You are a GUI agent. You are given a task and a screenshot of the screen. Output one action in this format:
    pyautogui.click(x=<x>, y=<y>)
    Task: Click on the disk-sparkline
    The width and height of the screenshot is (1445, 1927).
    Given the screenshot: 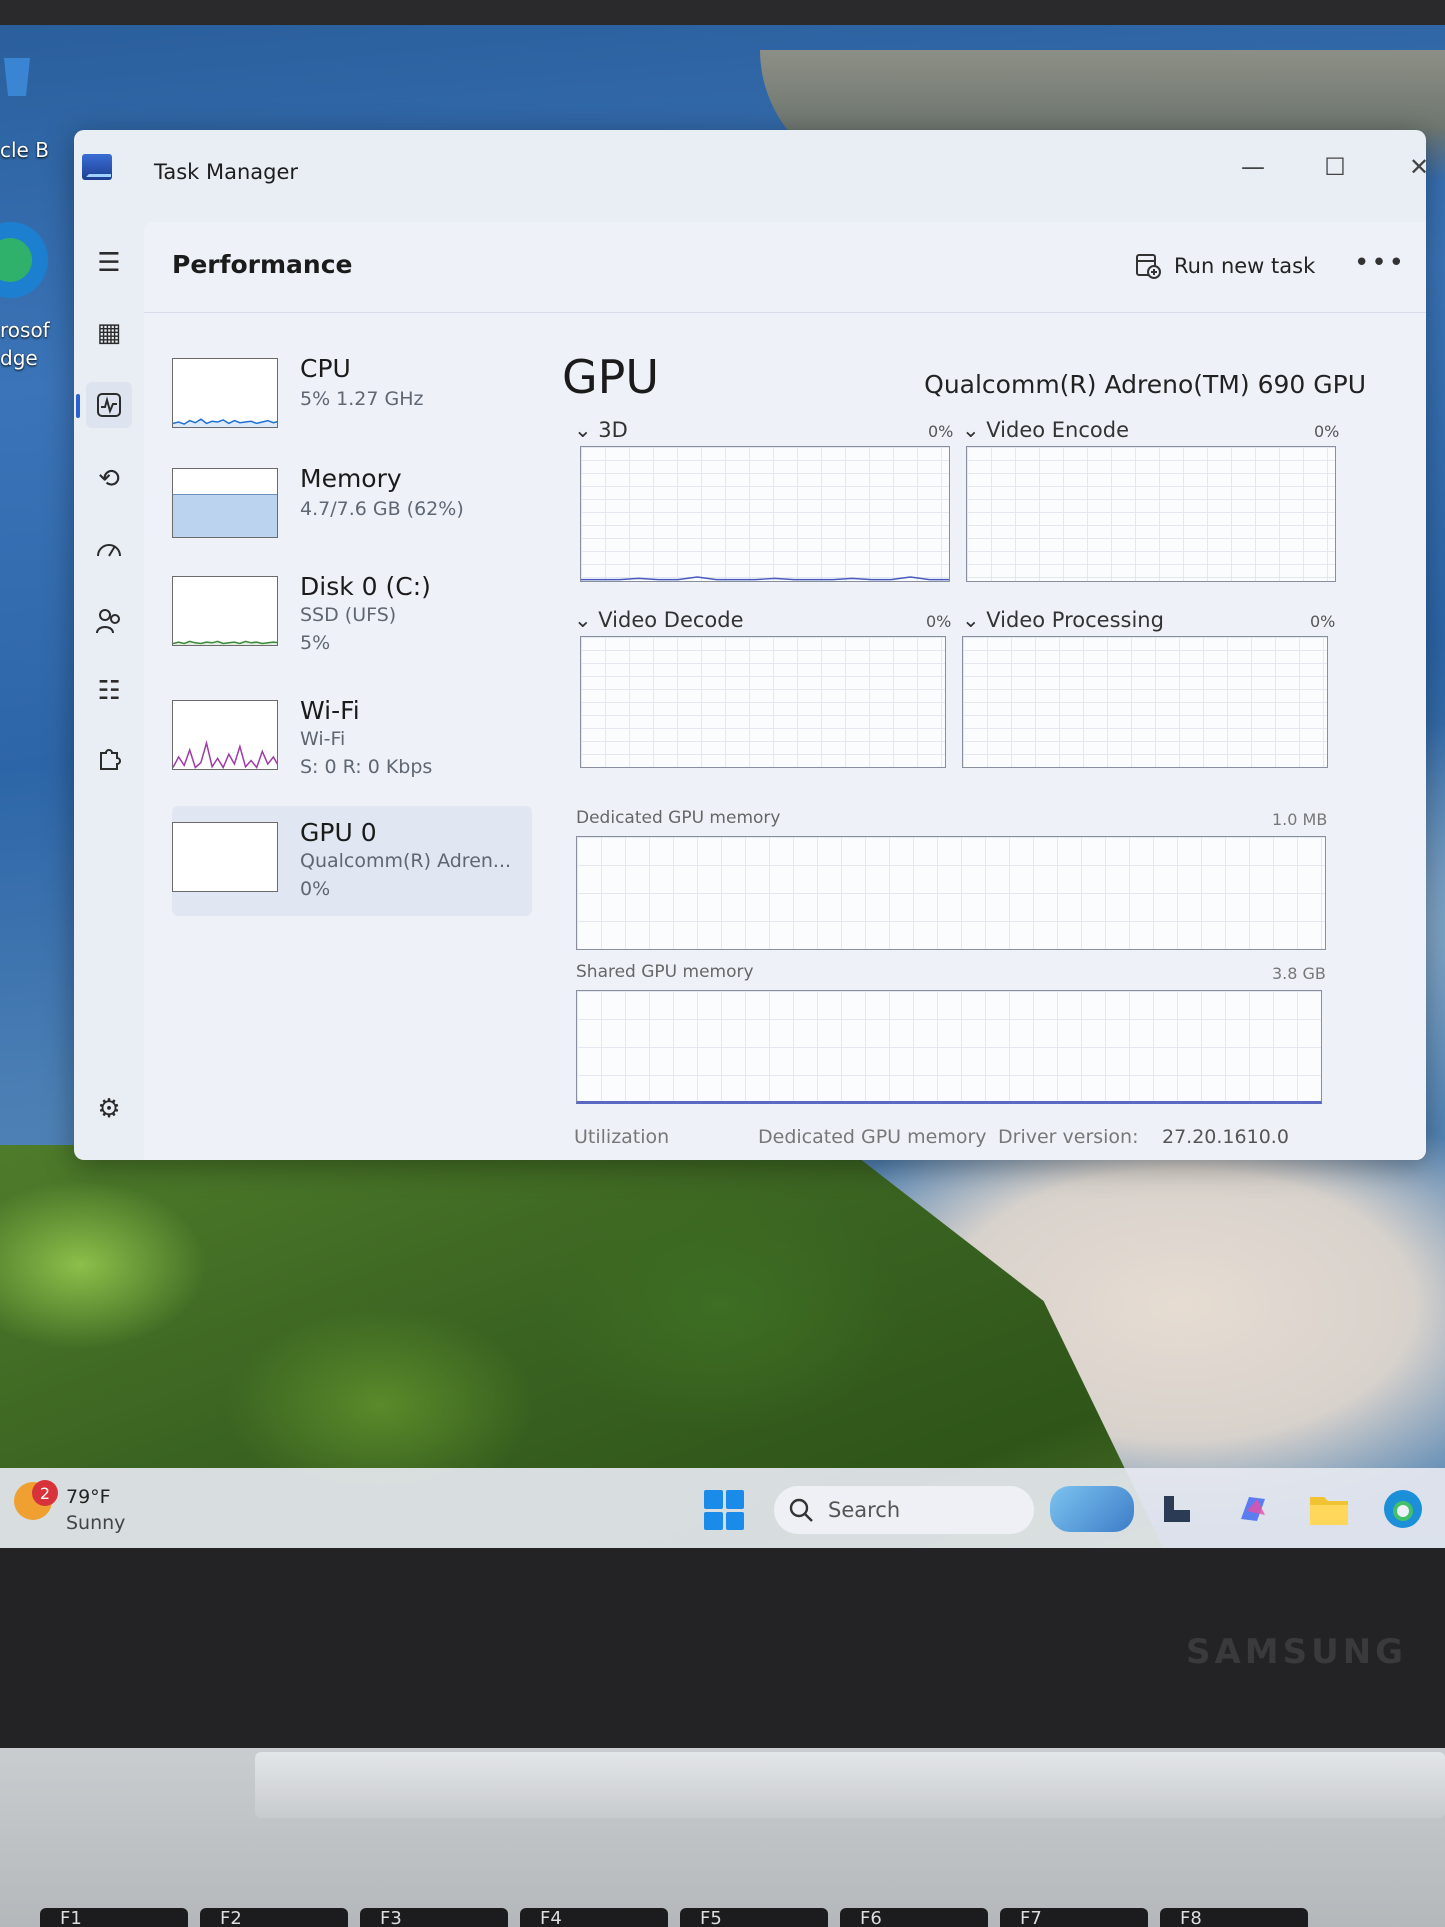 What is the action you would take?
    pyautogui.click(x=225, y=642)
    